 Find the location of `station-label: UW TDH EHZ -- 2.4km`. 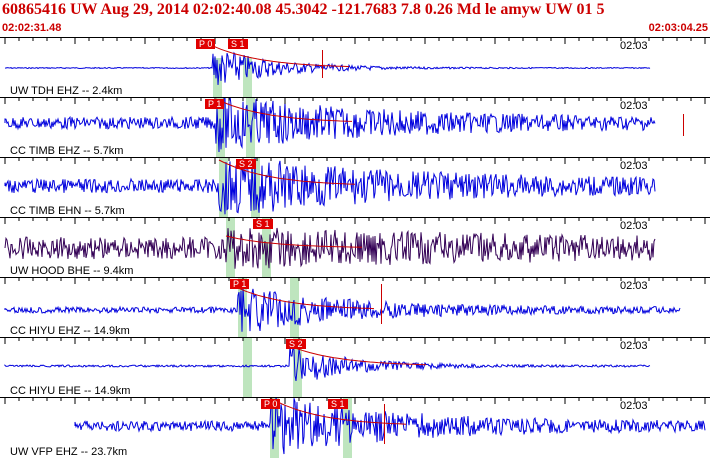

station-label: UW TDH EHZ -- 2.4km is located at coordinates (66, 91).